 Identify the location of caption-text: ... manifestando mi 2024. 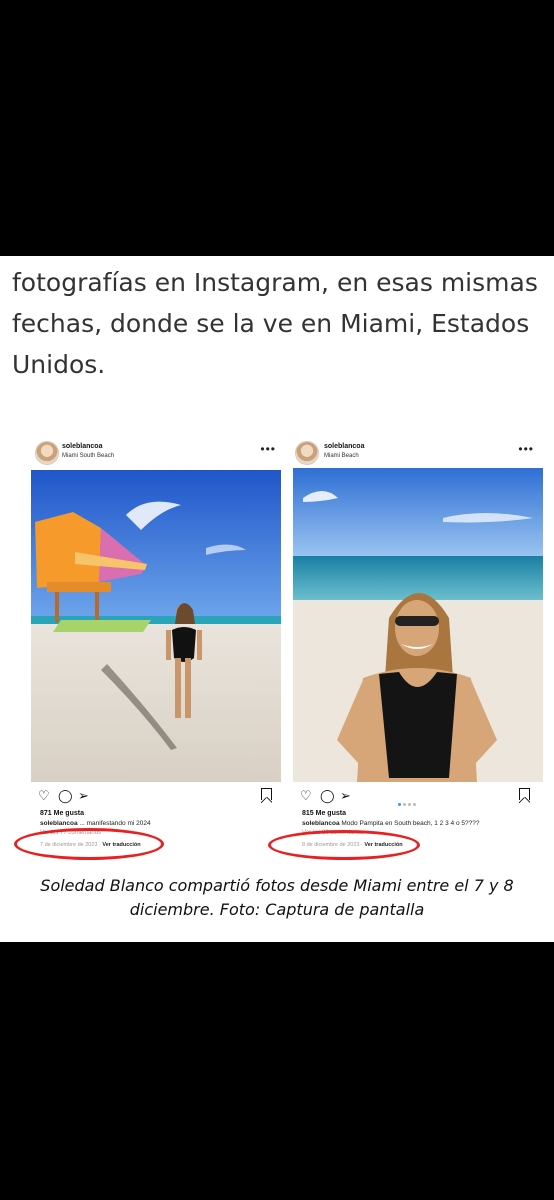
(115, 823).